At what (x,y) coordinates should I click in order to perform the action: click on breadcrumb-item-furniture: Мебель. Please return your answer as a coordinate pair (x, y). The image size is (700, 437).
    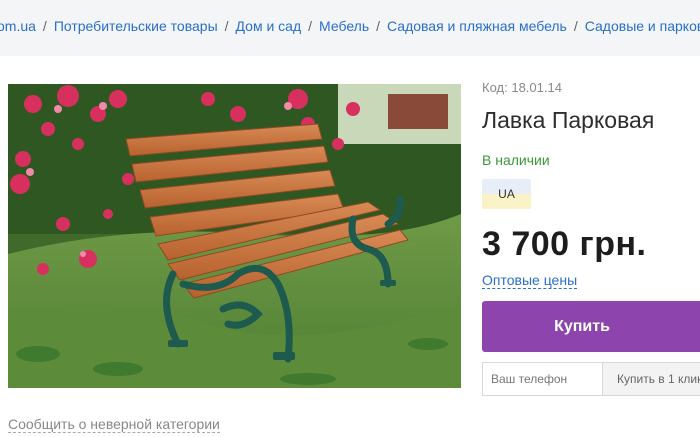
    Looking at the image, I should click on (344, 26).